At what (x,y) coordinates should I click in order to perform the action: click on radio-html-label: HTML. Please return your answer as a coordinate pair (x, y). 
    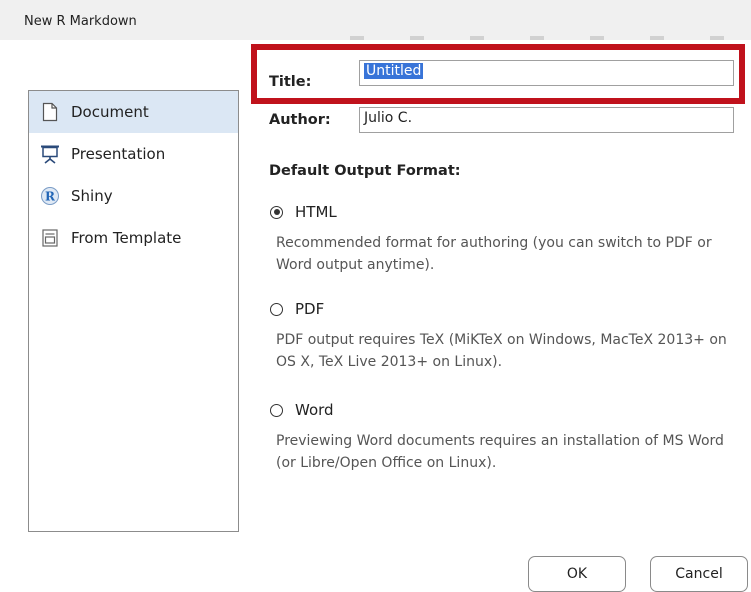
    Looking at the image, I should click on (316, 212).